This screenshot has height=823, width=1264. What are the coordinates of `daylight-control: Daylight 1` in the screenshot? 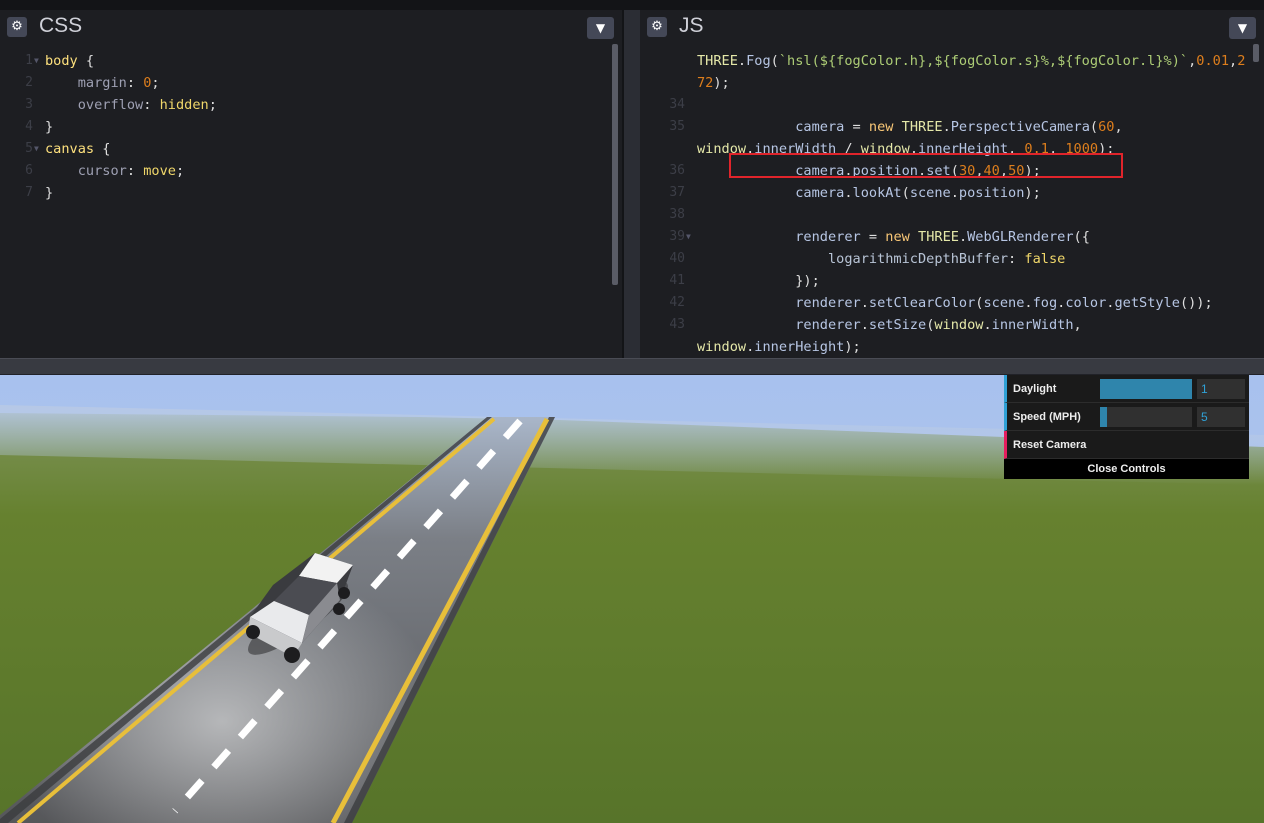 It's located at (1126, 389).